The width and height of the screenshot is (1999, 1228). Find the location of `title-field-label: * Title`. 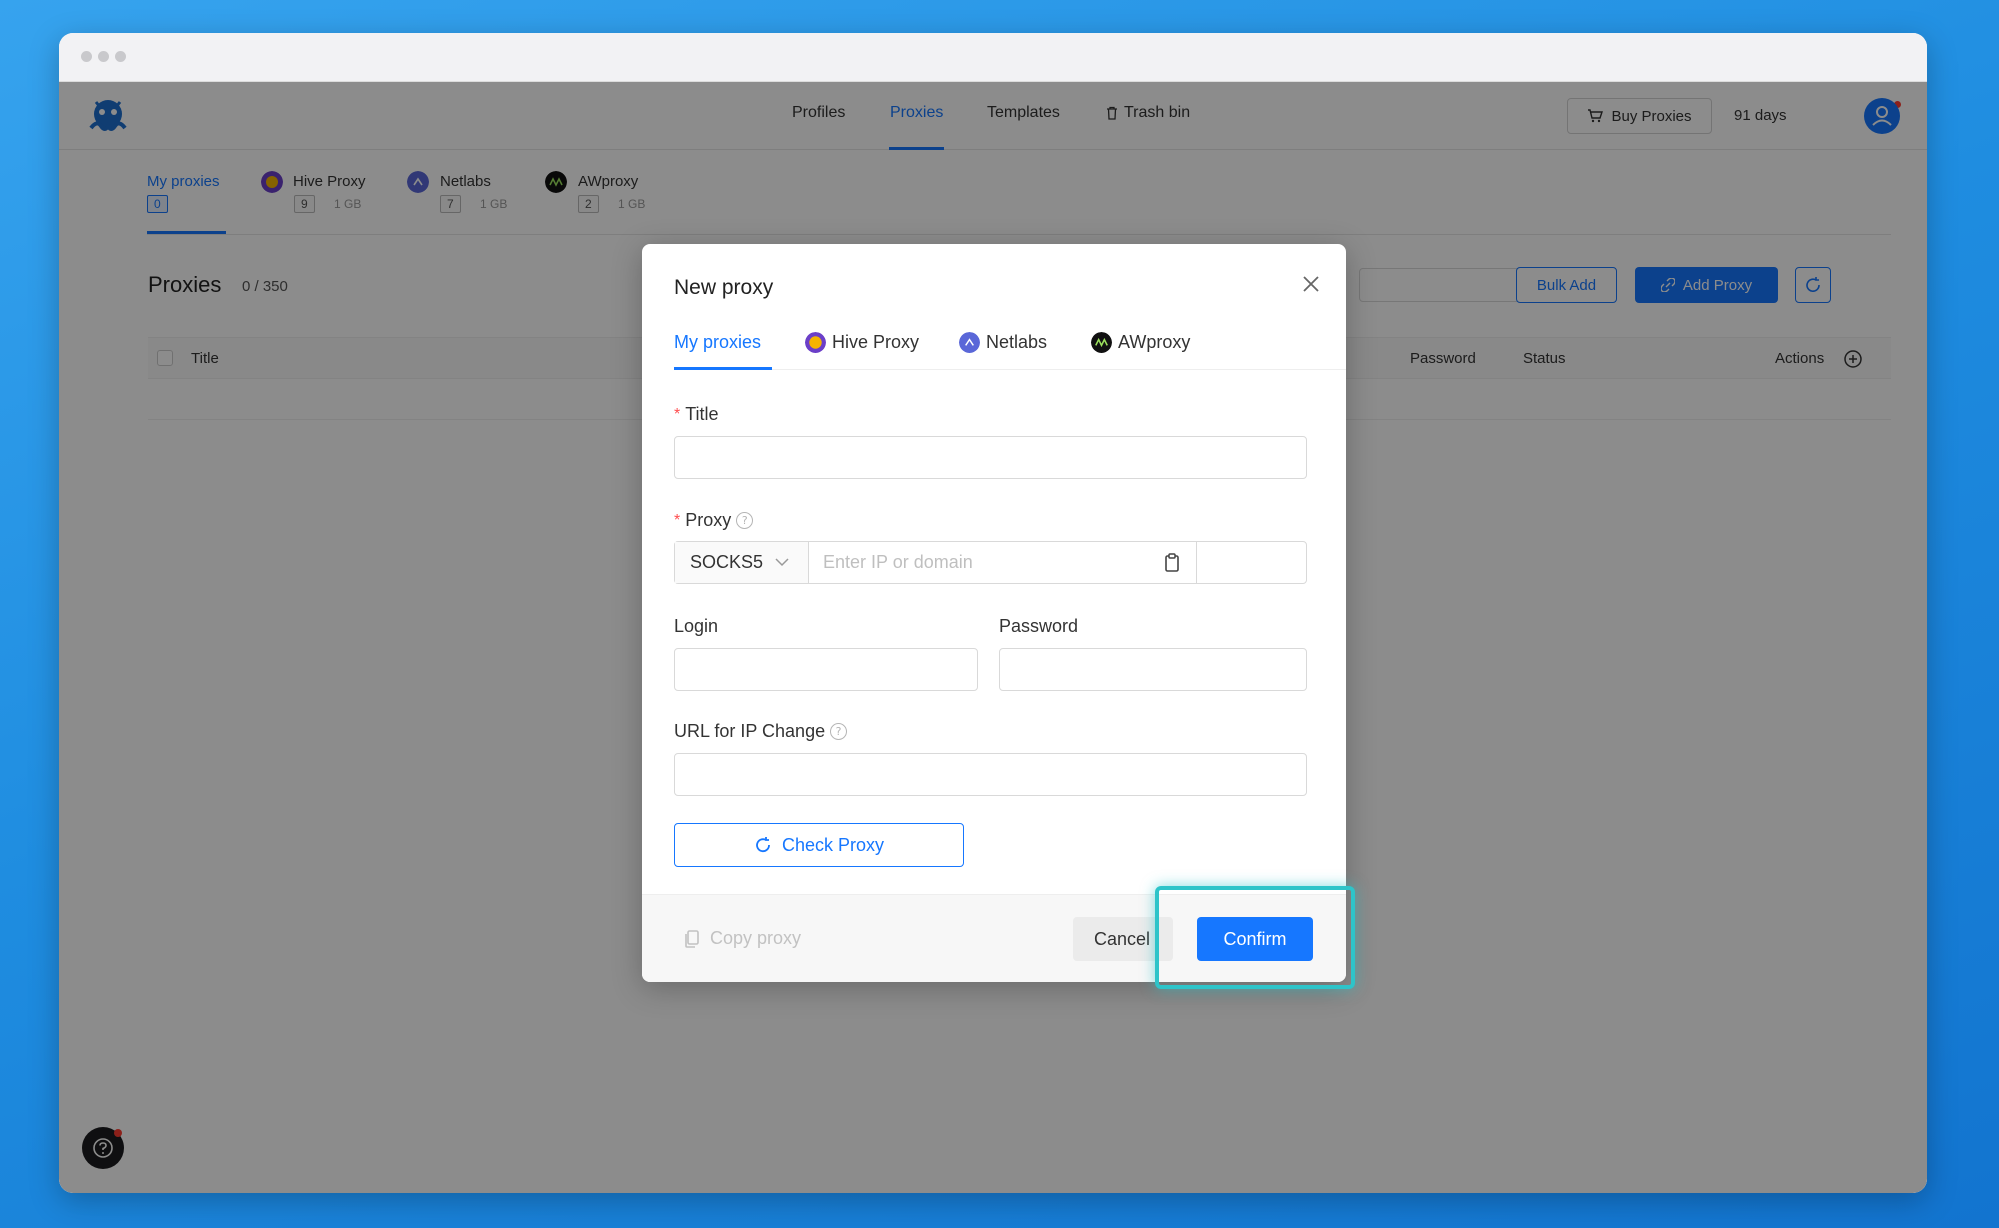

title-field-label: * Title is located at coordinates (696, 414).